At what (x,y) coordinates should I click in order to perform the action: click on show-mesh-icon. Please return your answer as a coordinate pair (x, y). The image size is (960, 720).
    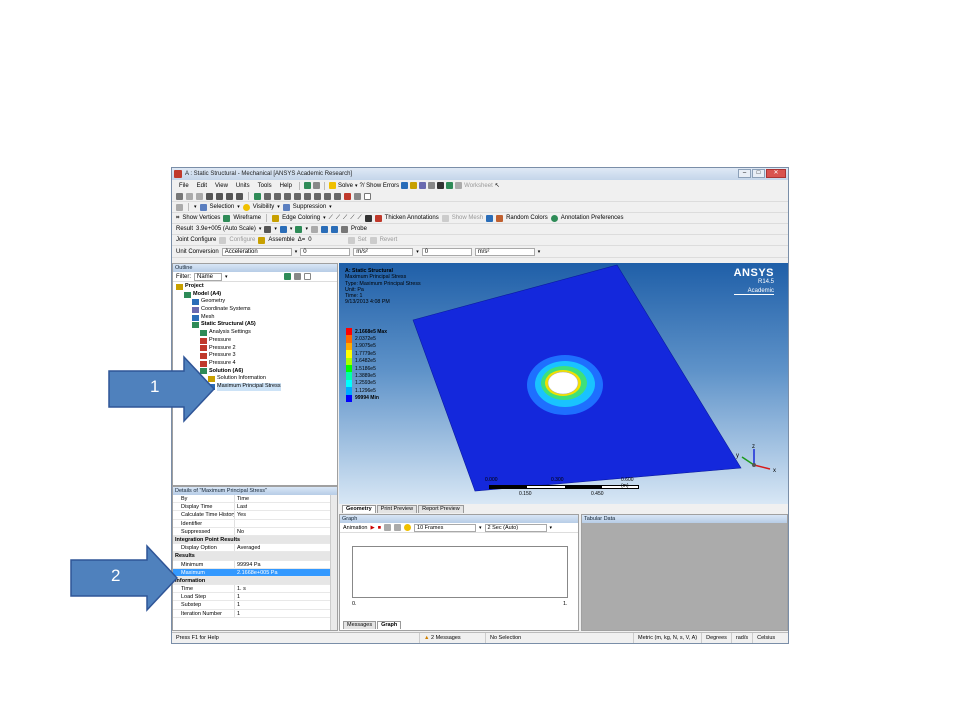
    Looking at the image, I should click on (445, 218).